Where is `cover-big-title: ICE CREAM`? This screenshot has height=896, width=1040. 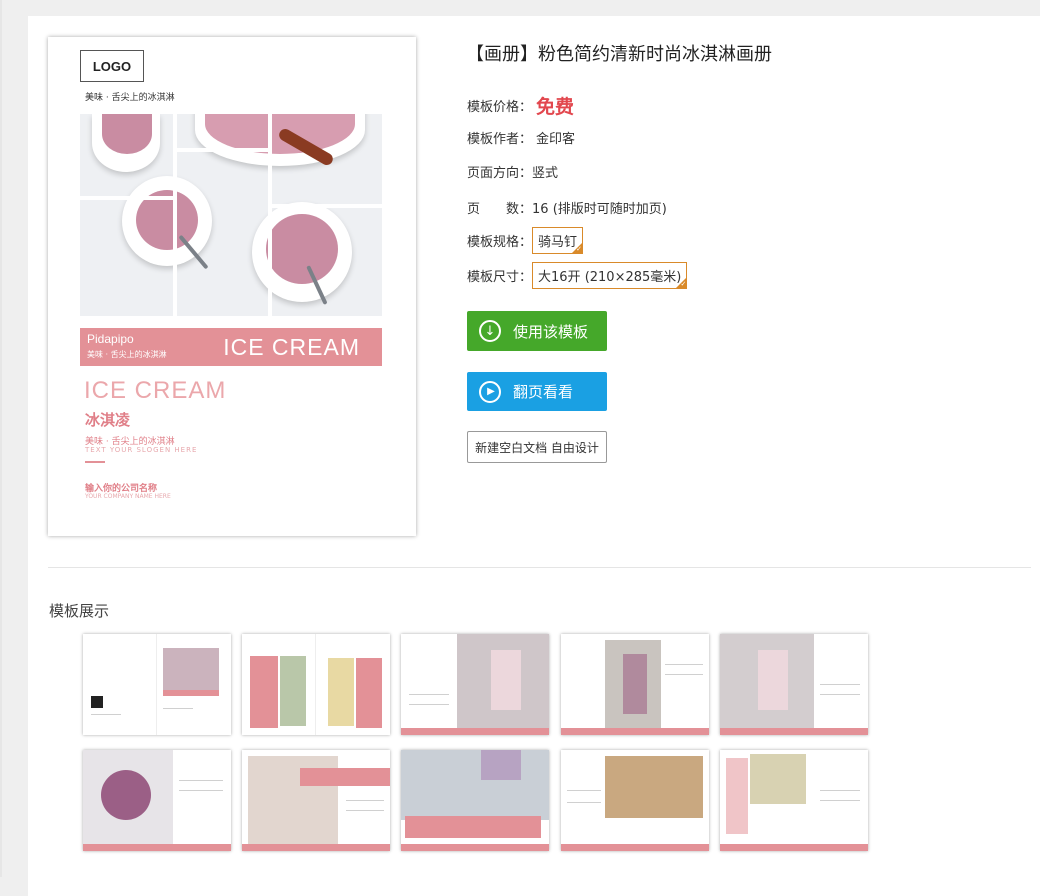 cover-big-title: ICE CREAM is located at coordinates (155, 390).